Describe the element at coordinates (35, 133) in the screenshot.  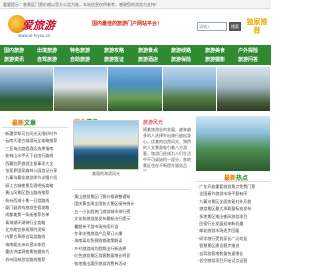
I see `list-item: 新疆伊犁河谷风光无限好时节` at that location.